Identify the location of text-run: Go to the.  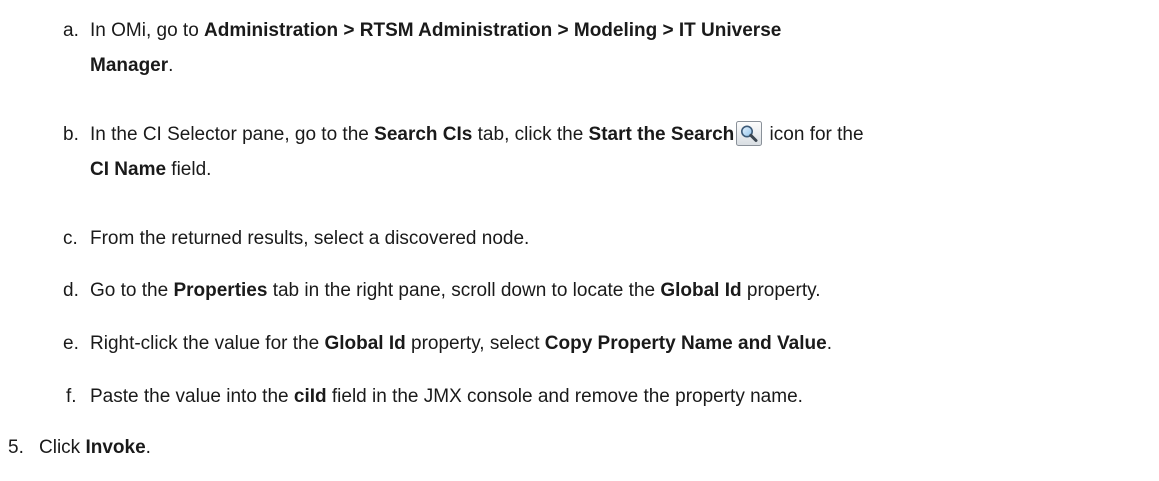
(132, 290).